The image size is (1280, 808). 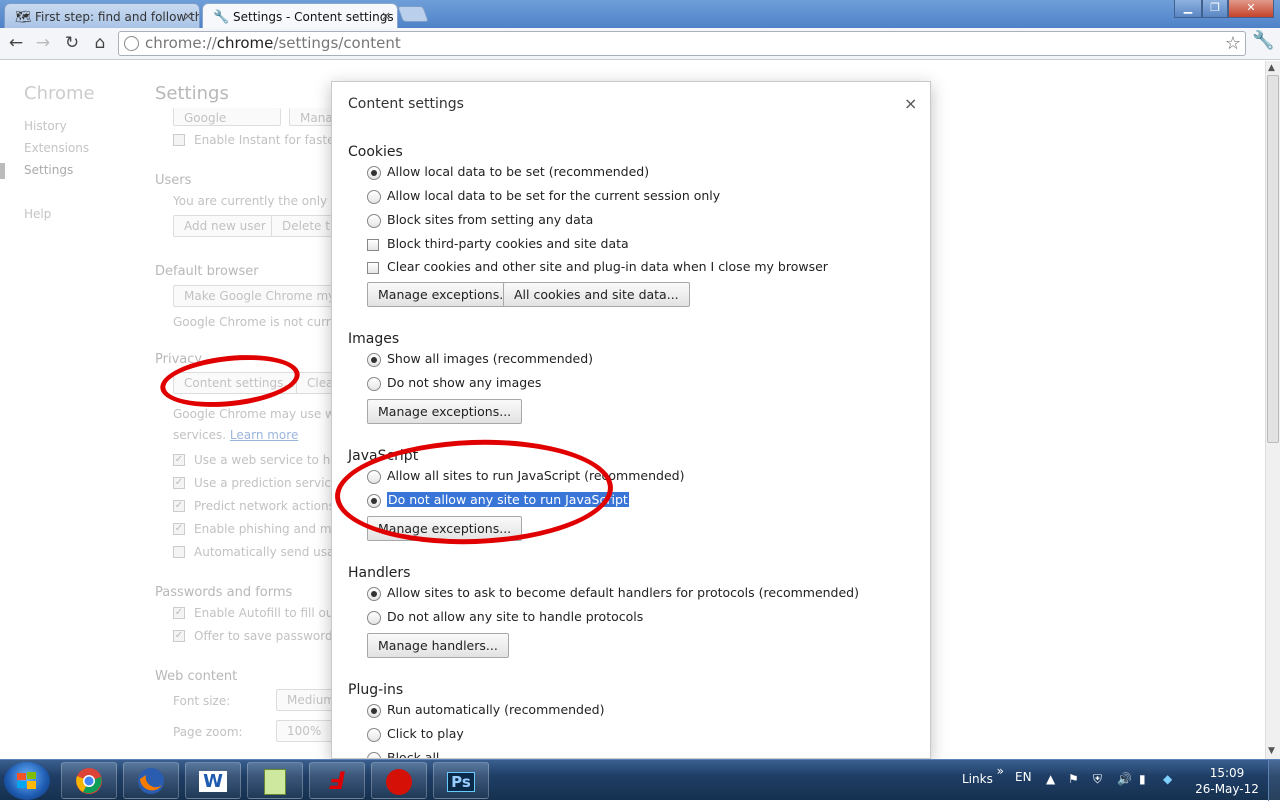 I want to click on font-size-select: Medium, so click(x=305, y=700).